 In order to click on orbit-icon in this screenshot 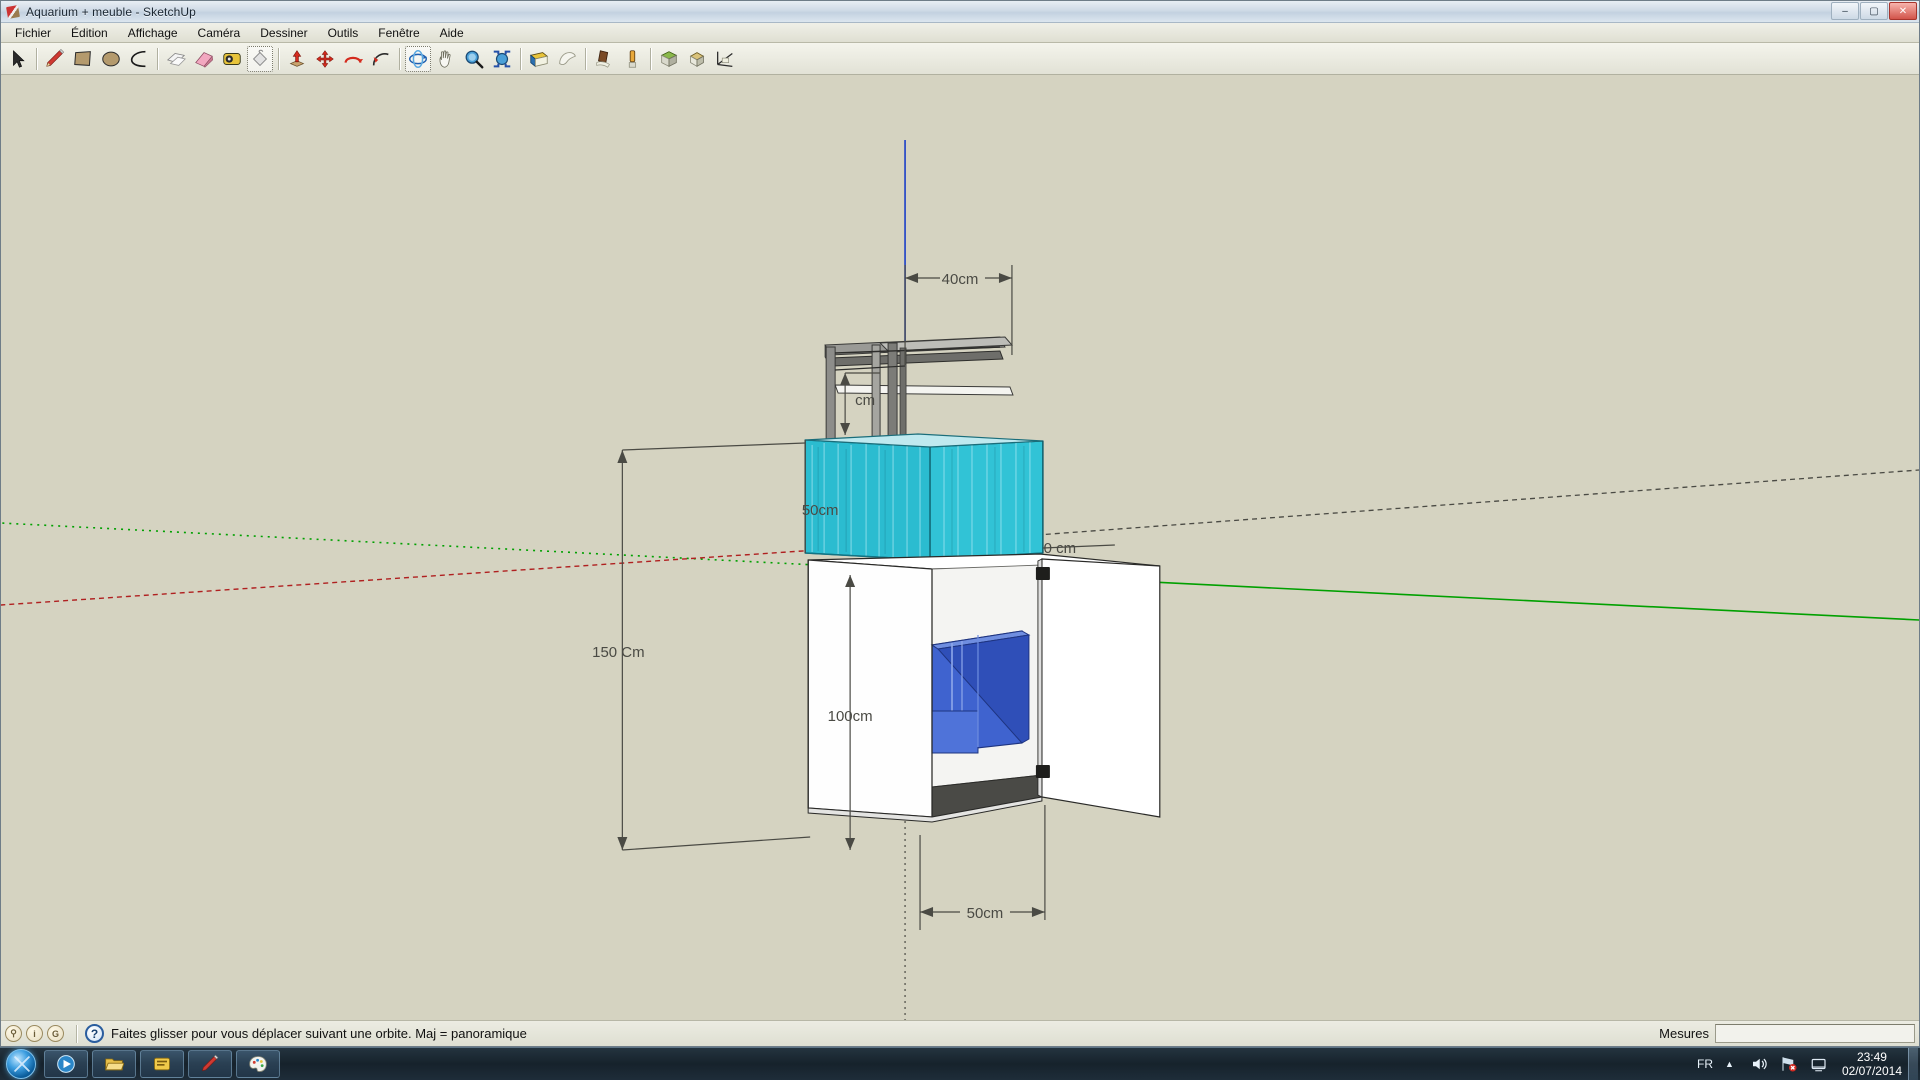, I will do `click(418, 58)`.